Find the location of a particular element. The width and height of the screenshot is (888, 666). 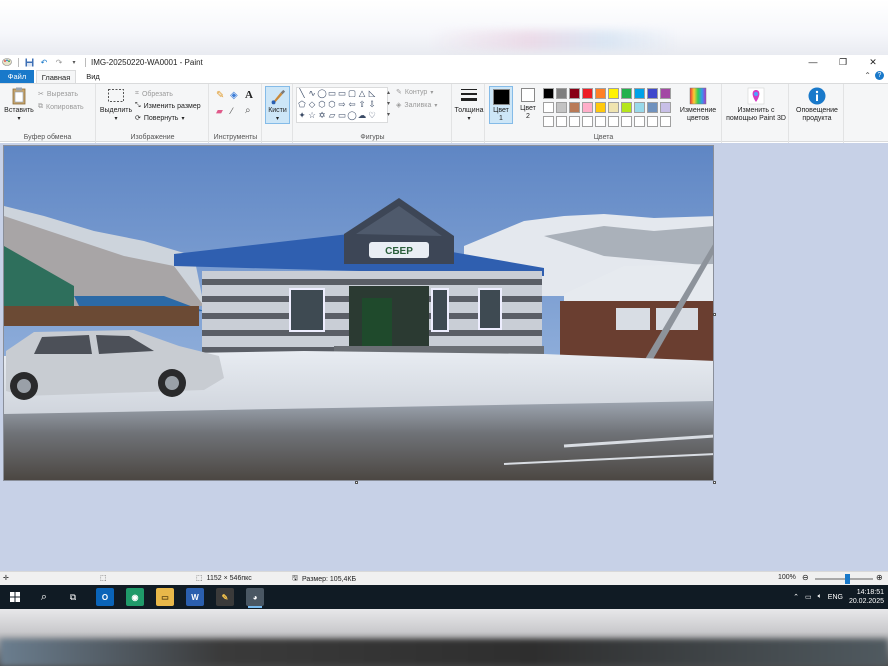

copy-button: ⧉ Копировать is located at coordinates (61, 107).